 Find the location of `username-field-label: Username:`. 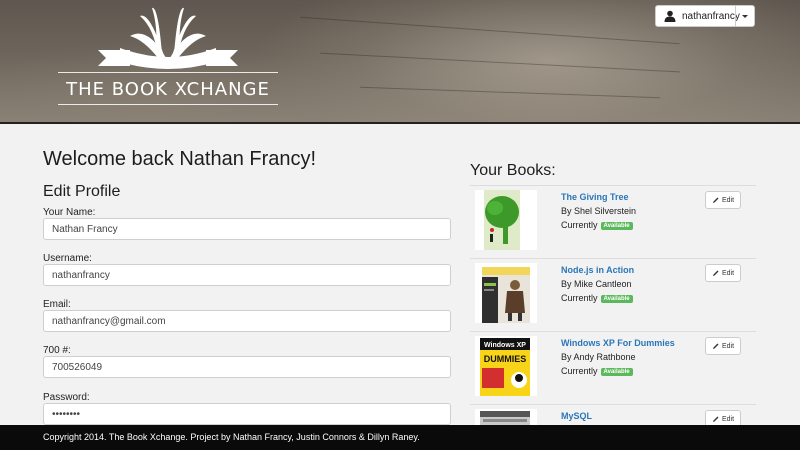

username-field-label: Username: is located at coordinates (67, 258).